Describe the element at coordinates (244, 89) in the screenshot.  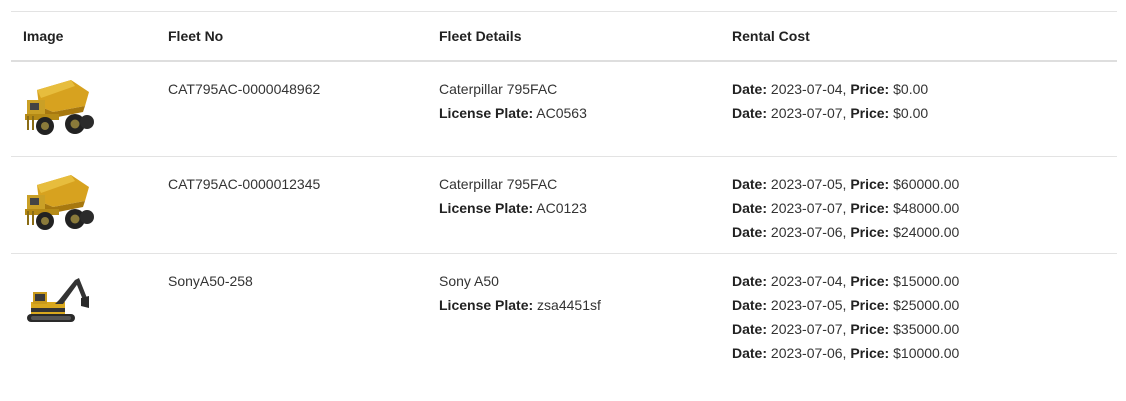
I see `fleet-no: CAT795AC-0000048962` at that location.